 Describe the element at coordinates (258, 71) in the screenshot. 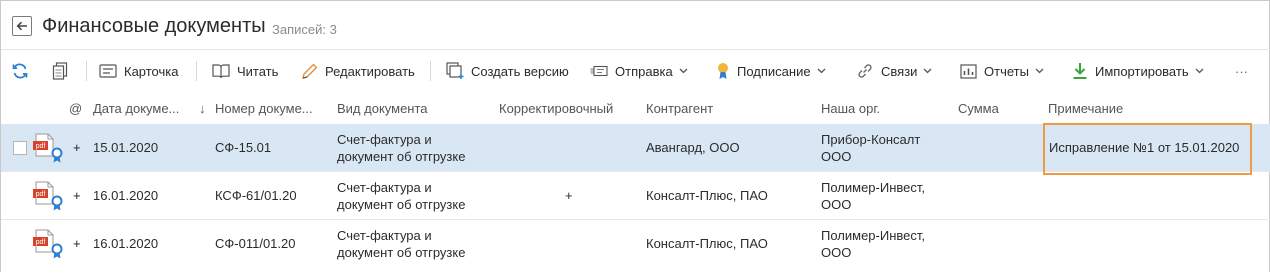

I see `read-label: Читать` at that location.